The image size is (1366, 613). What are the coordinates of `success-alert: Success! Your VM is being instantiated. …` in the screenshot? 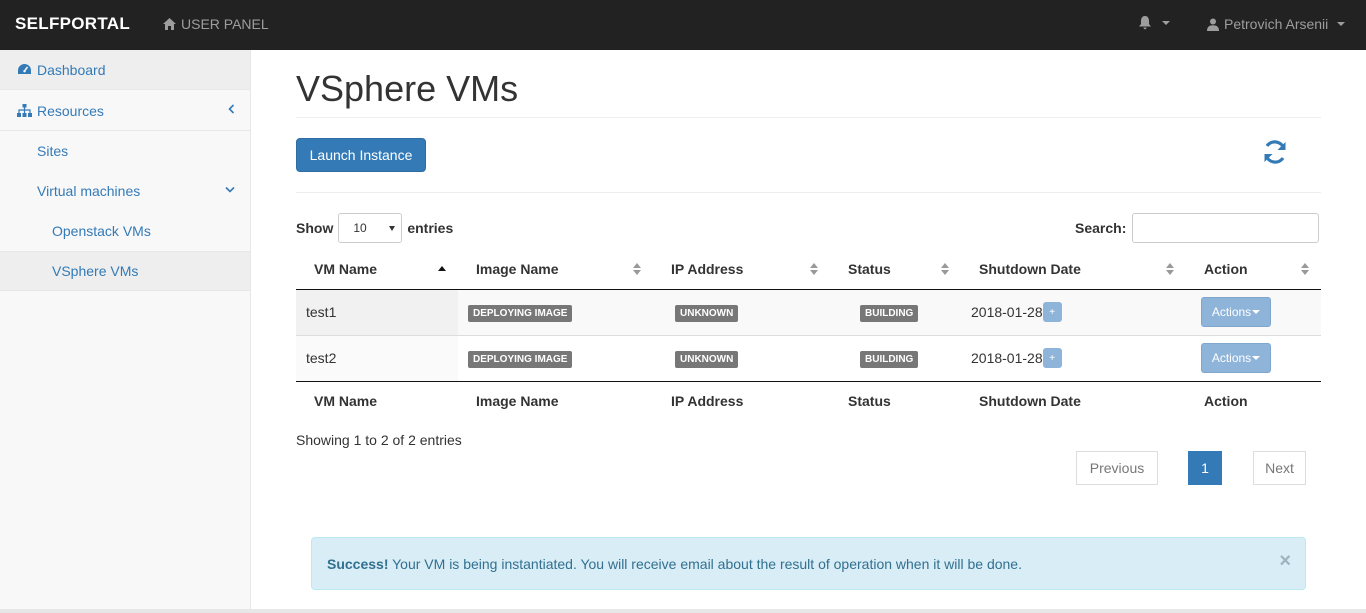 It's located at (808, 563).